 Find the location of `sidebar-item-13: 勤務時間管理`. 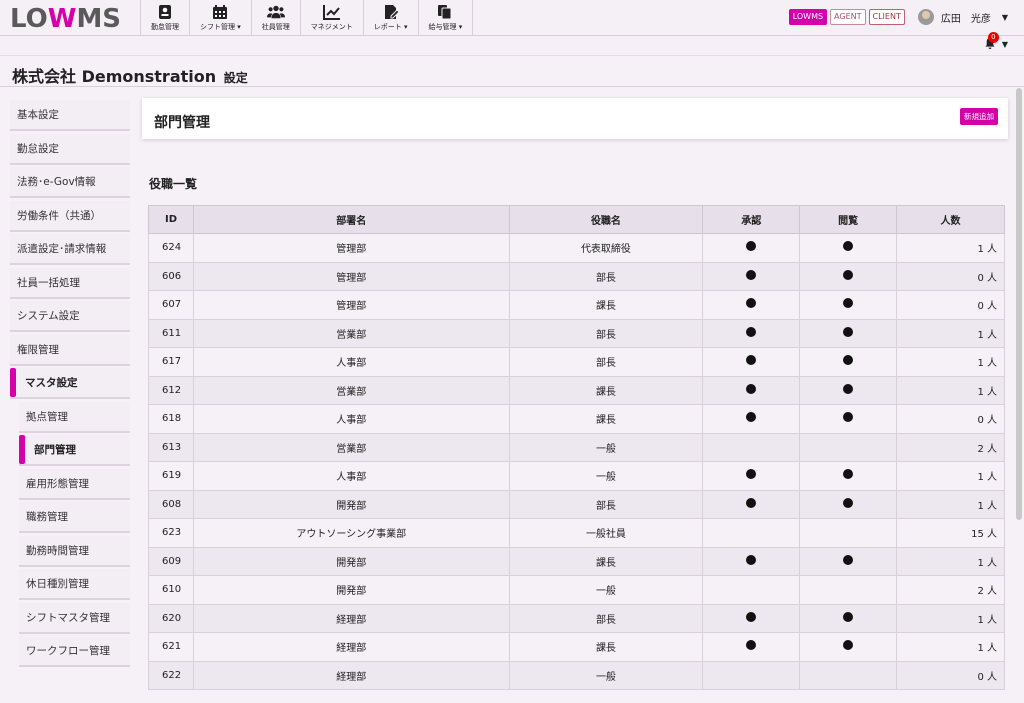

sidebar-item-13: 勤務時間管理 is located at coordinates (74, 551).